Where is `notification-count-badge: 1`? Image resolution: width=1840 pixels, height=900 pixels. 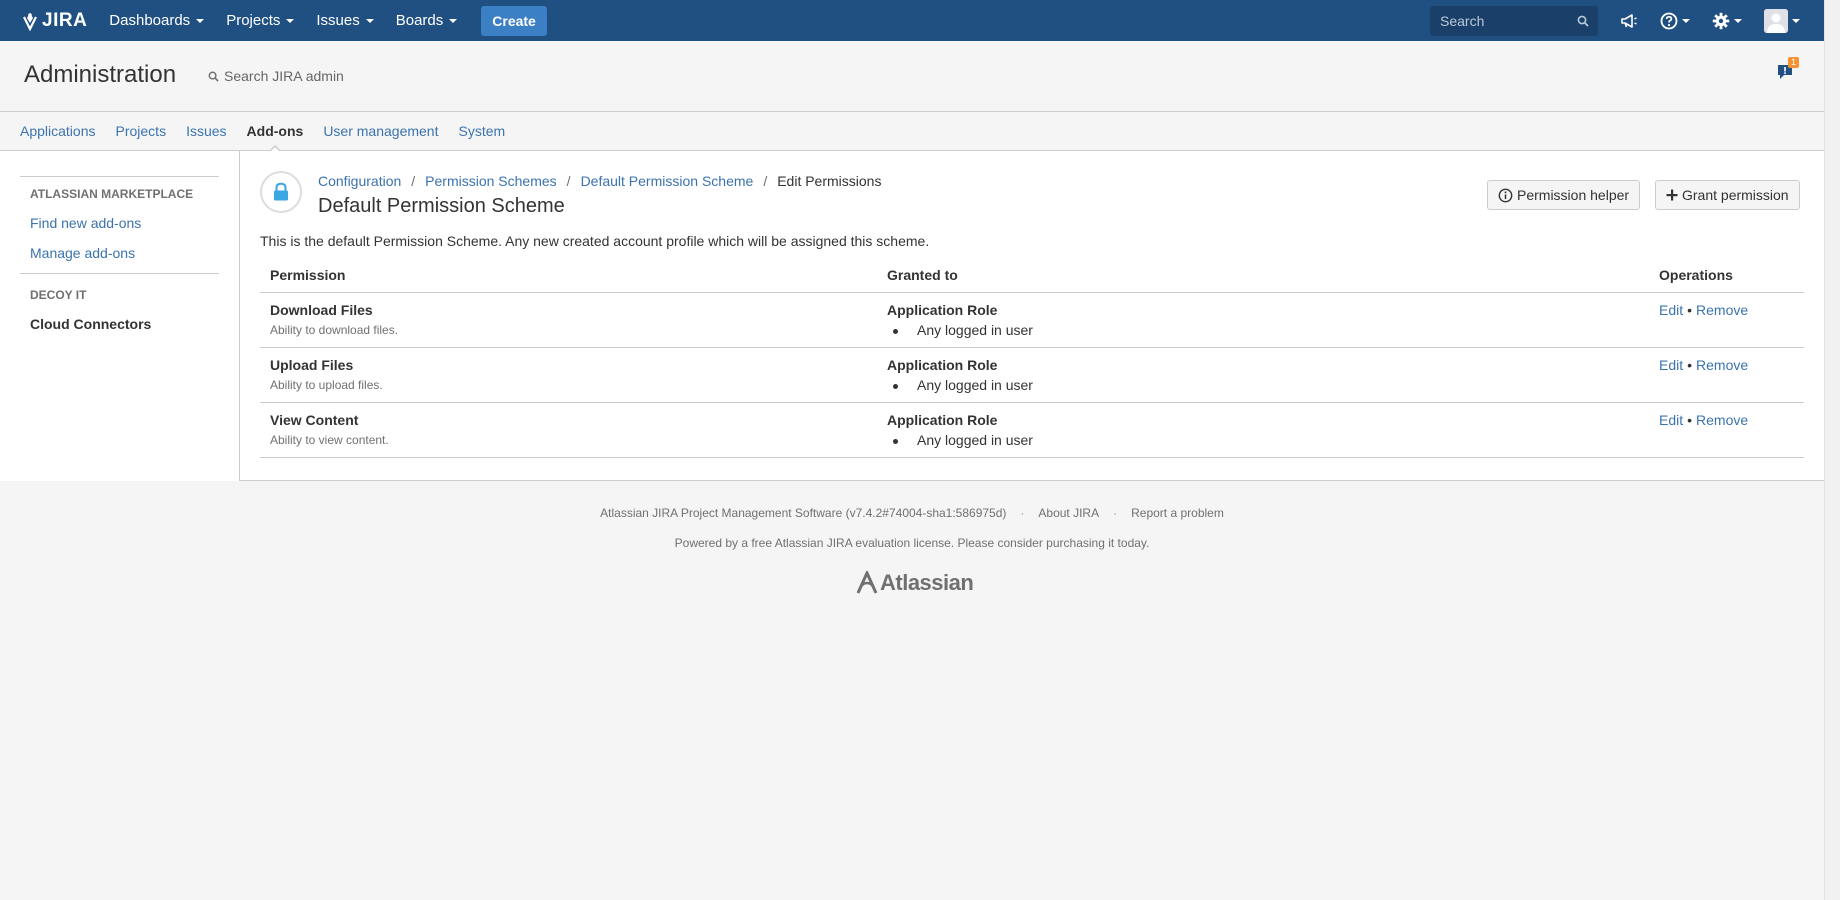
notification-count-badge: 1 is located at coordinates (1793, 62).